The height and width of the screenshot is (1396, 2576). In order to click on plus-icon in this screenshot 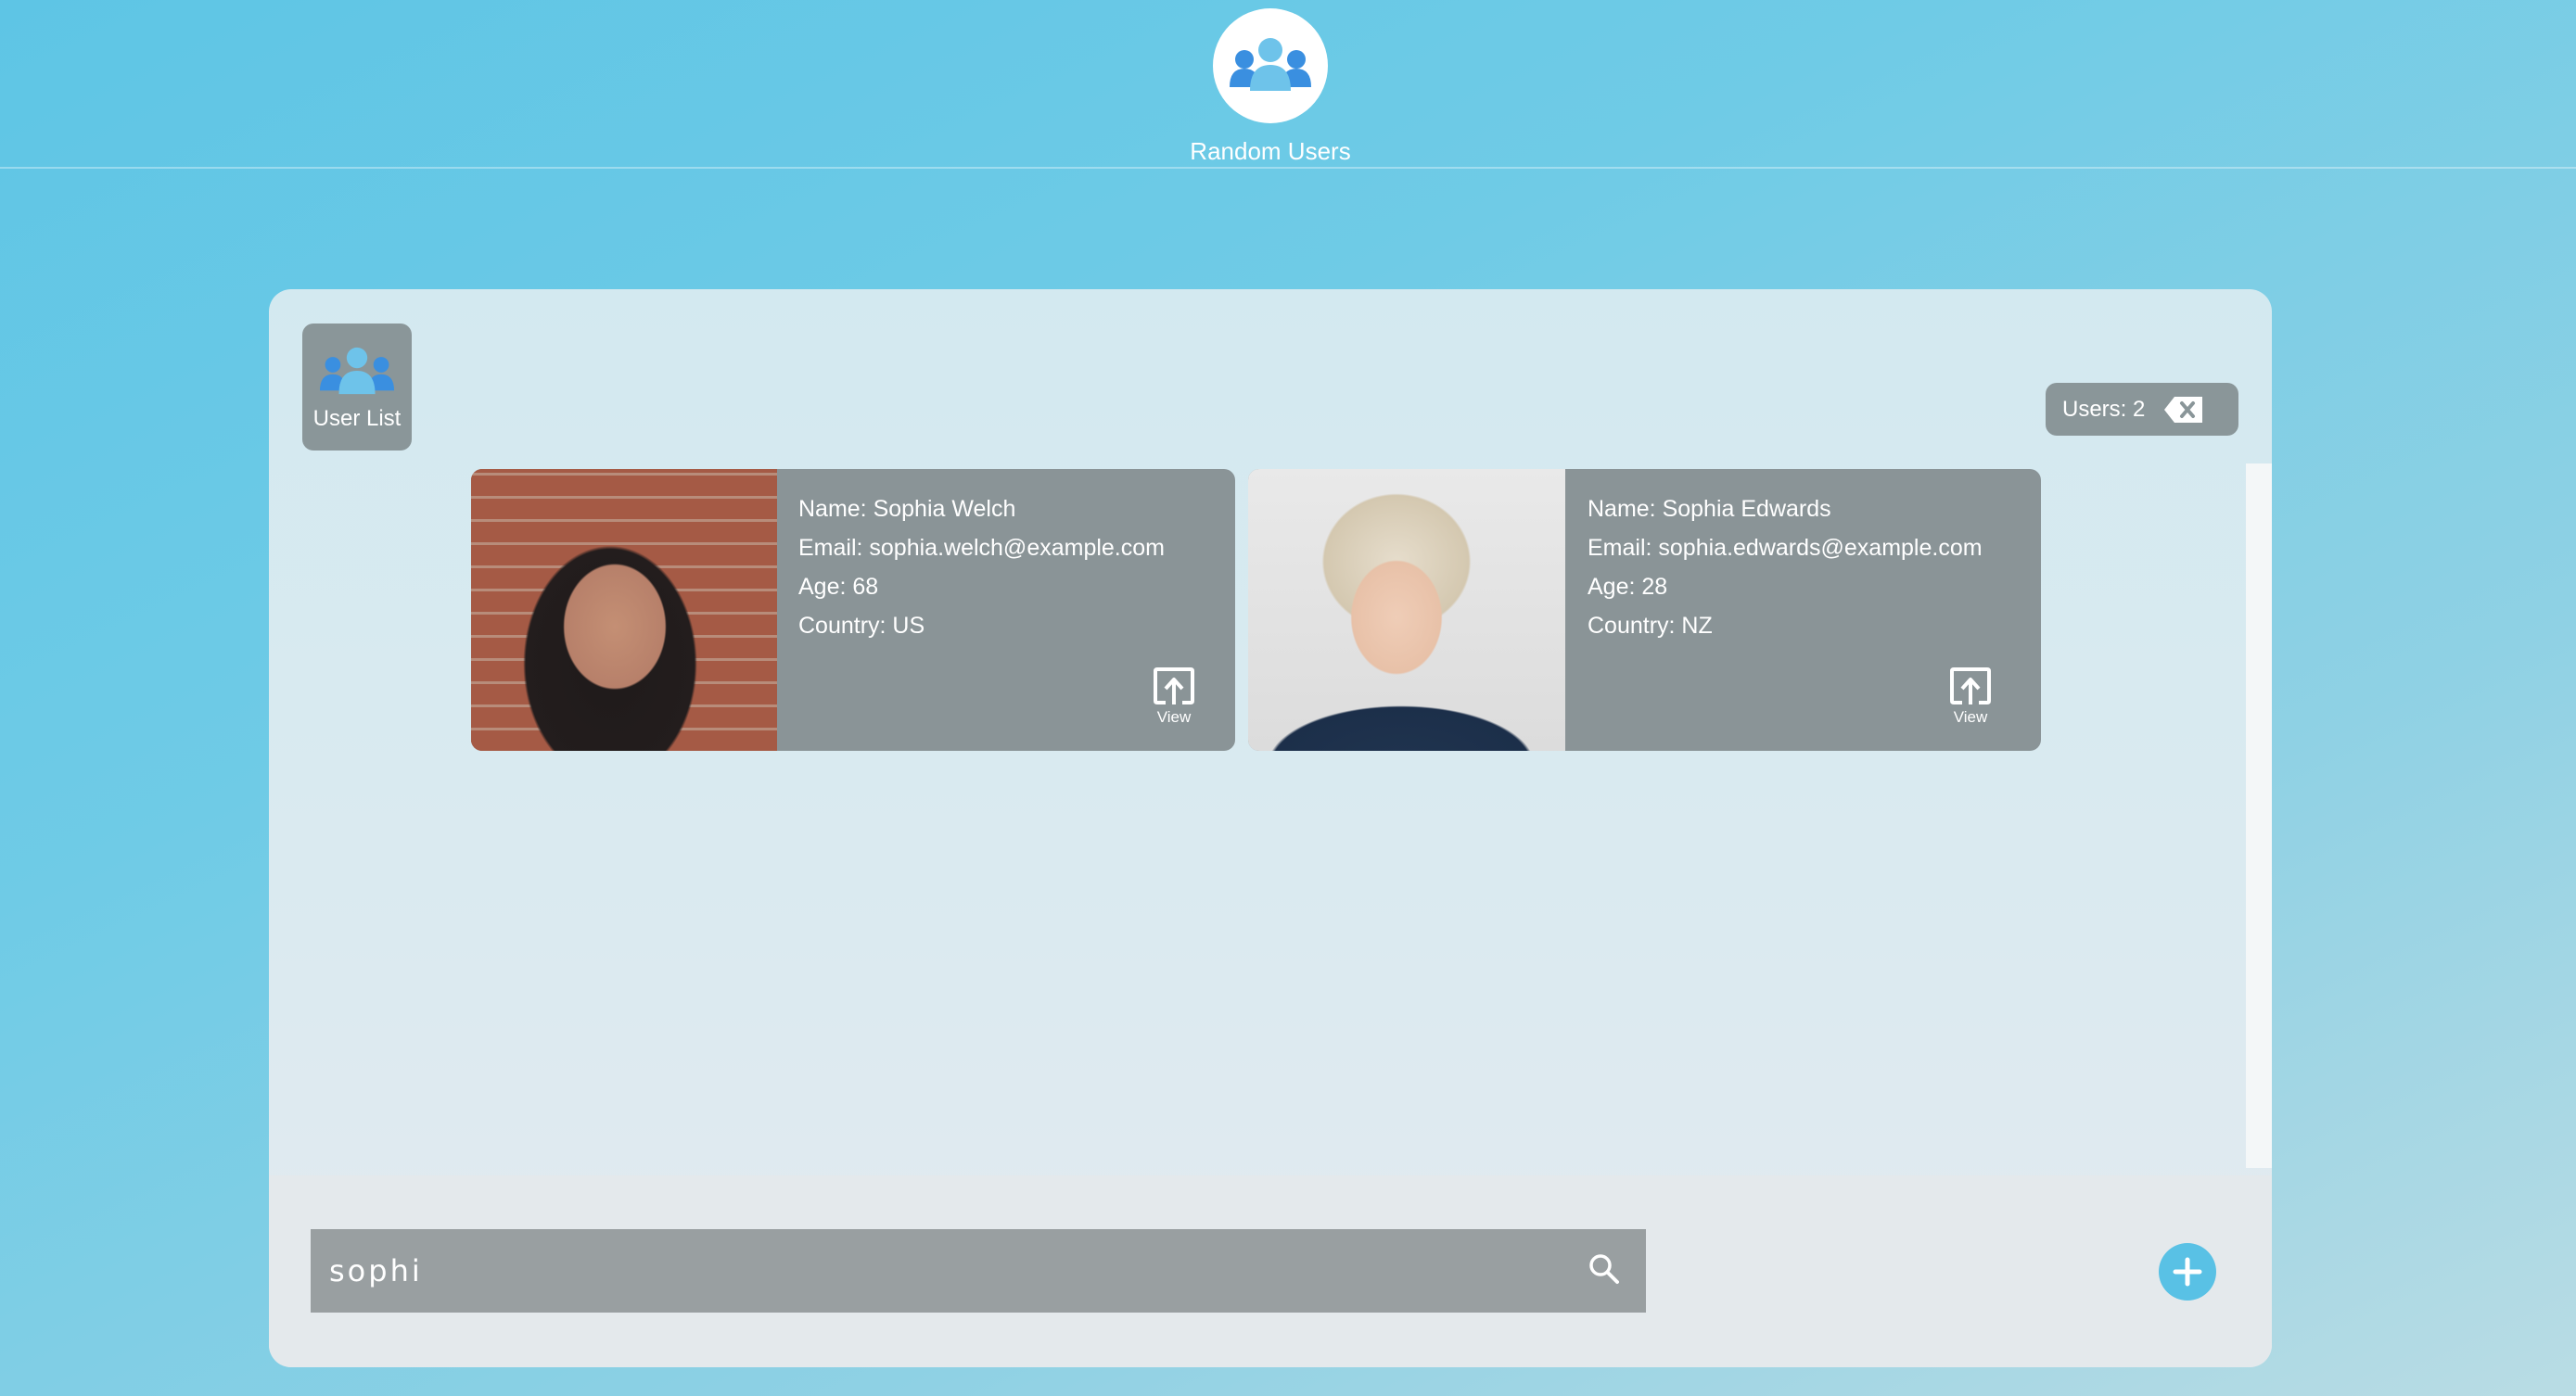, I will do `click(2187, 1272)`.